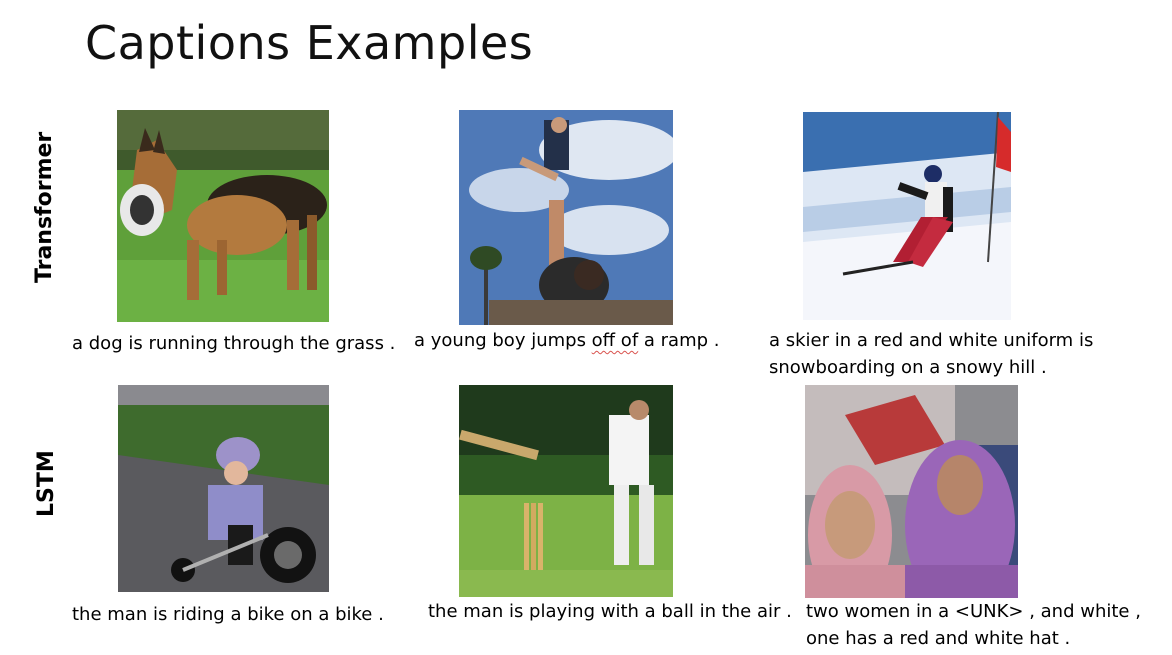  What do you see at coordinates (223, 488) in the screenshot?
I see `child-tricycle-photo` at bounding box center [223, 488].